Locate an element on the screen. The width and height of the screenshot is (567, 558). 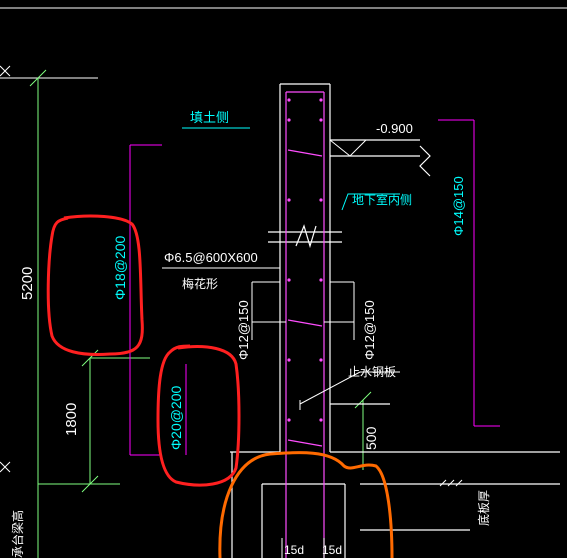
label-elevation: -0.900 is located at coordinates (394, 128).